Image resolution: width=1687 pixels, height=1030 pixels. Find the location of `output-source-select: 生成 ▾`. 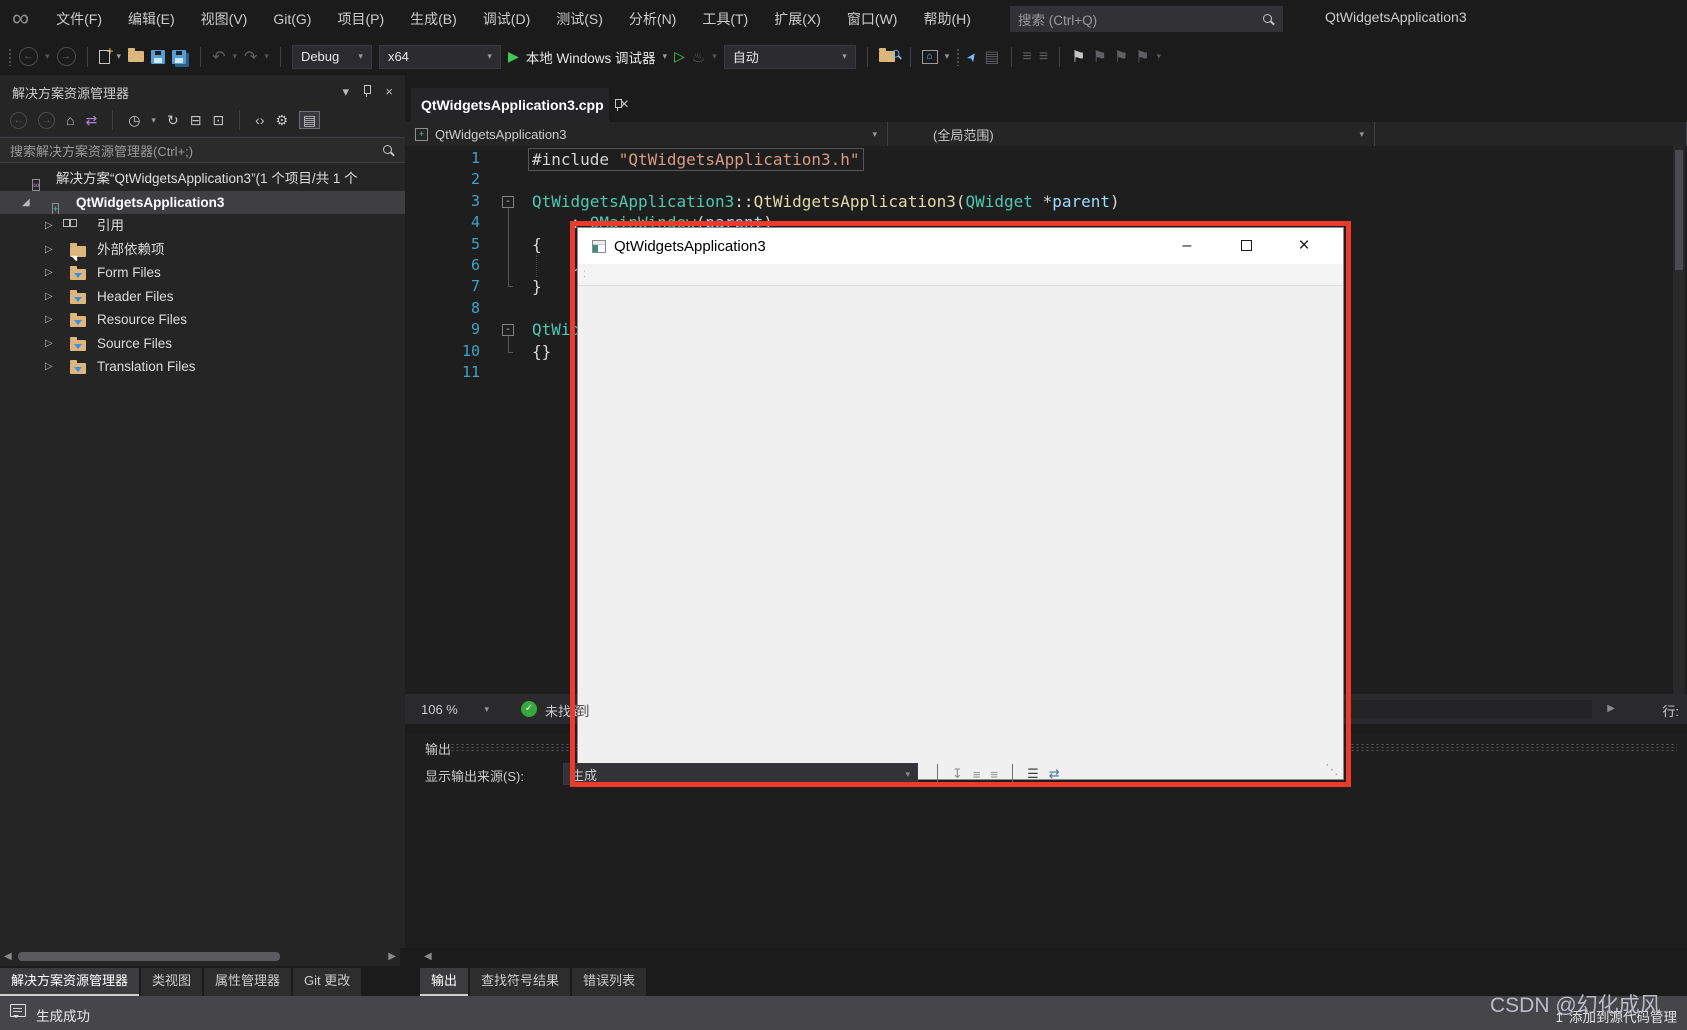

output-source-select: 生成 ▾ is located at coordinates (740, 774).